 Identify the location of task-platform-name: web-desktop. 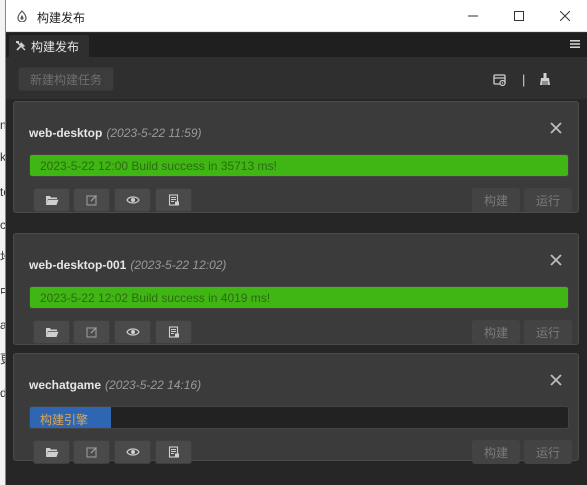
(66, 133).